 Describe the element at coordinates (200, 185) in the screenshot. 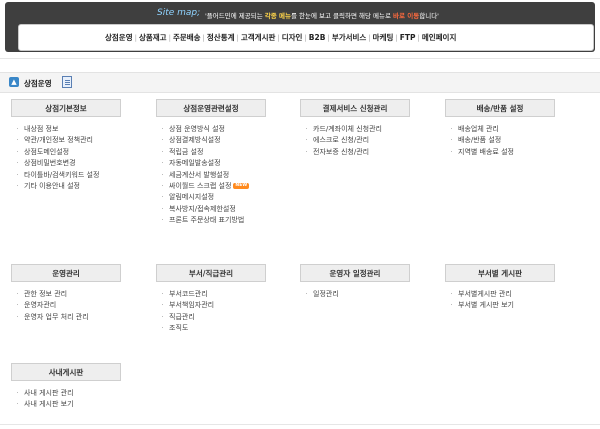

I see `list-item-label: 싸이월드 스크랩 설정` at that location.